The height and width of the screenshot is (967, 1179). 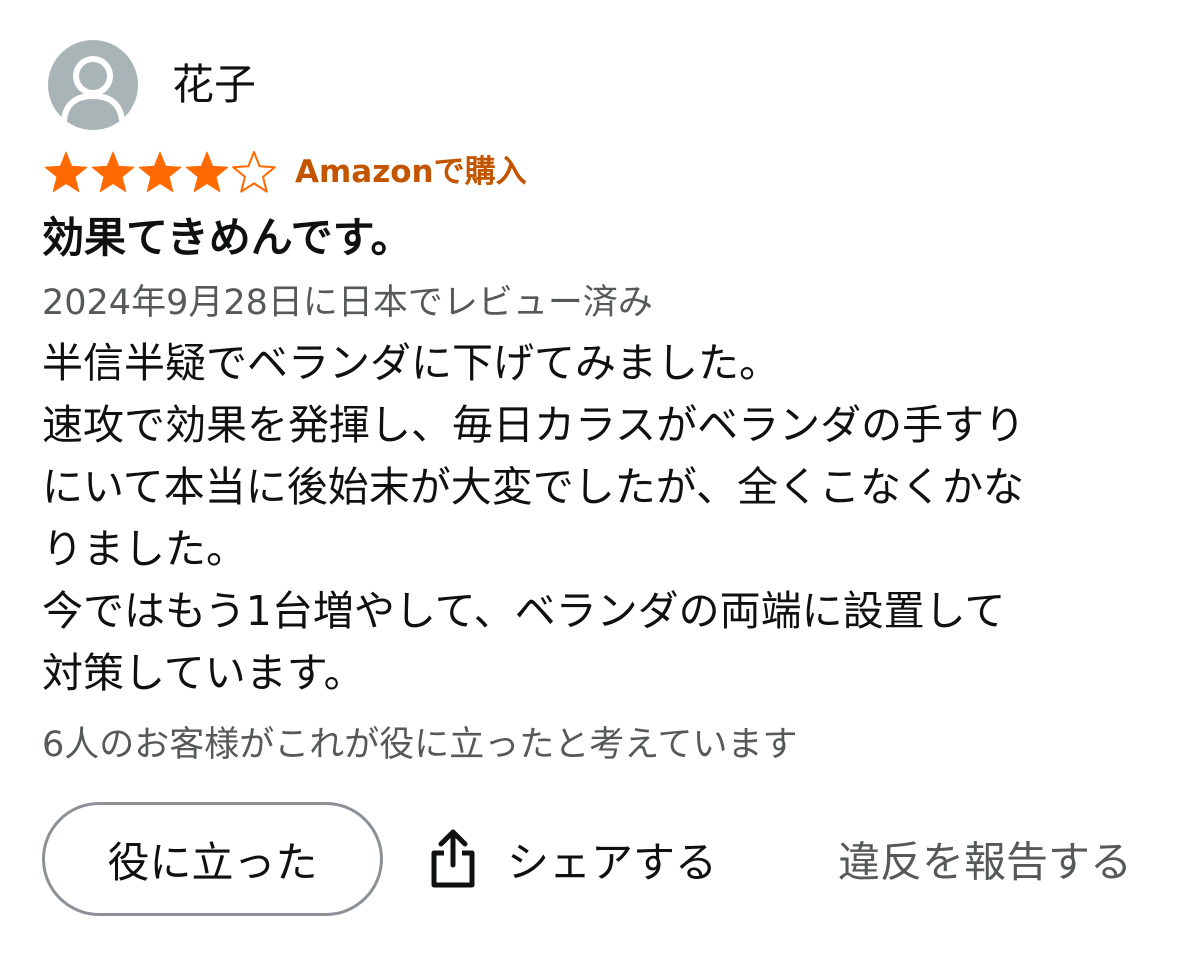 I want to click on share-icon, so click(x=453, y=858).